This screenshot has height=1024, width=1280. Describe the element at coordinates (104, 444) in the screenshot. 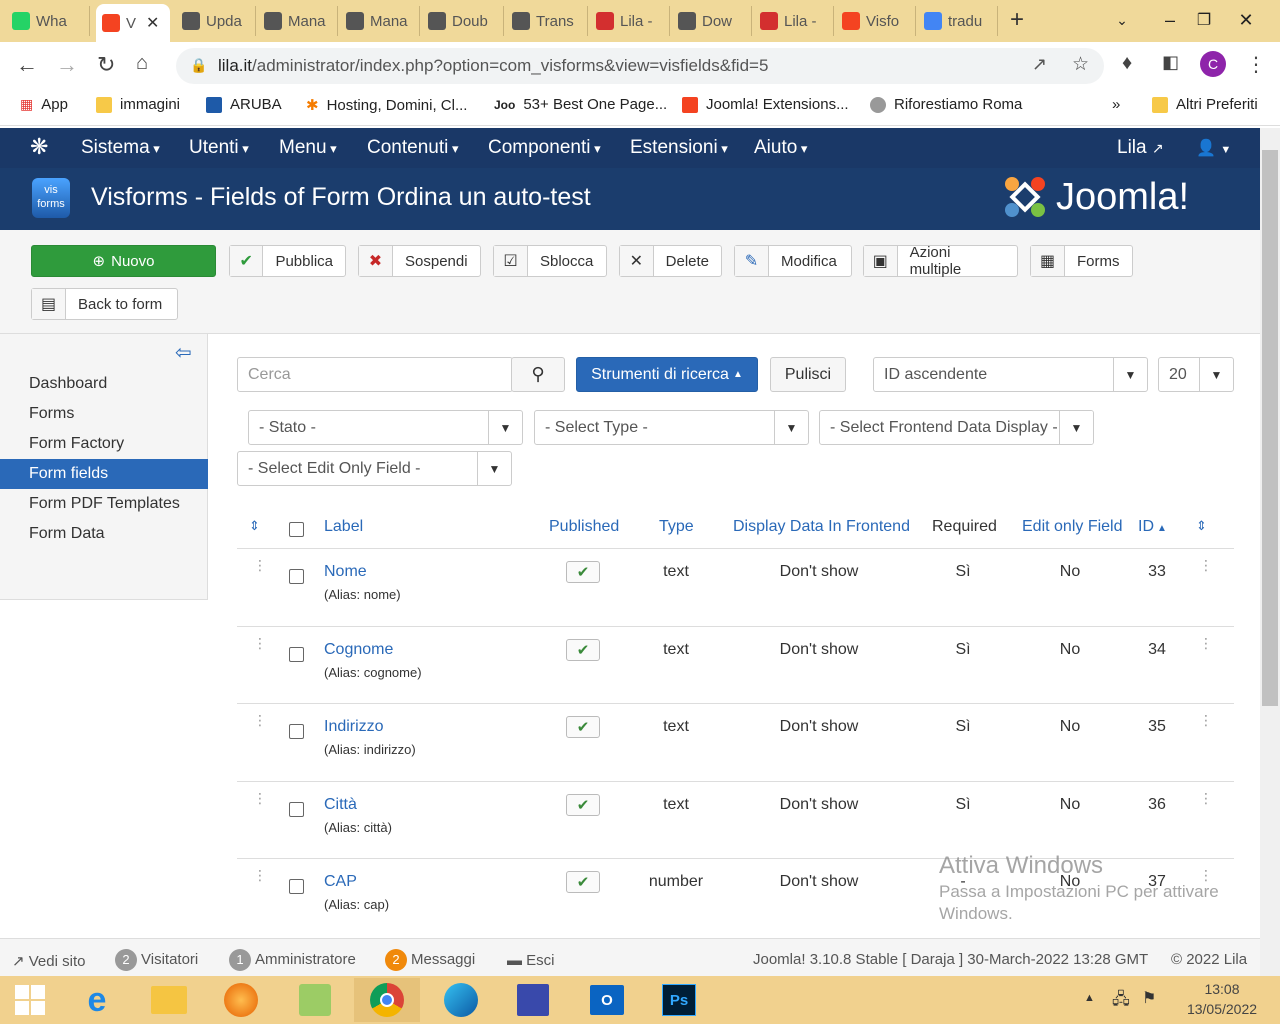

I see `sidebar-item-form-factory: Form Factory` at that location.